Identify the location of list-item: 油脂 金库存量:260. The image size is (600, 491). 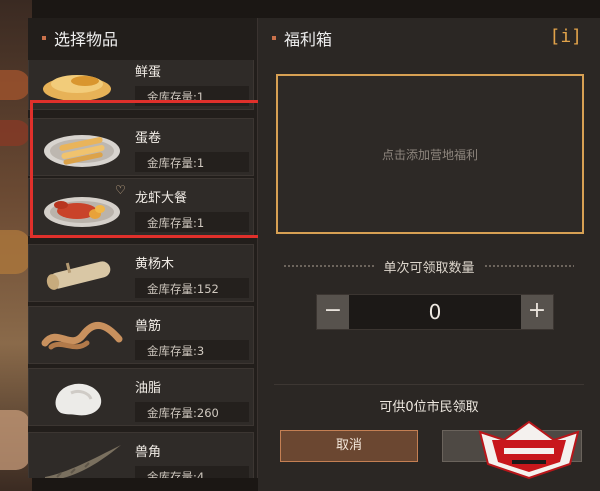
(141, 397).